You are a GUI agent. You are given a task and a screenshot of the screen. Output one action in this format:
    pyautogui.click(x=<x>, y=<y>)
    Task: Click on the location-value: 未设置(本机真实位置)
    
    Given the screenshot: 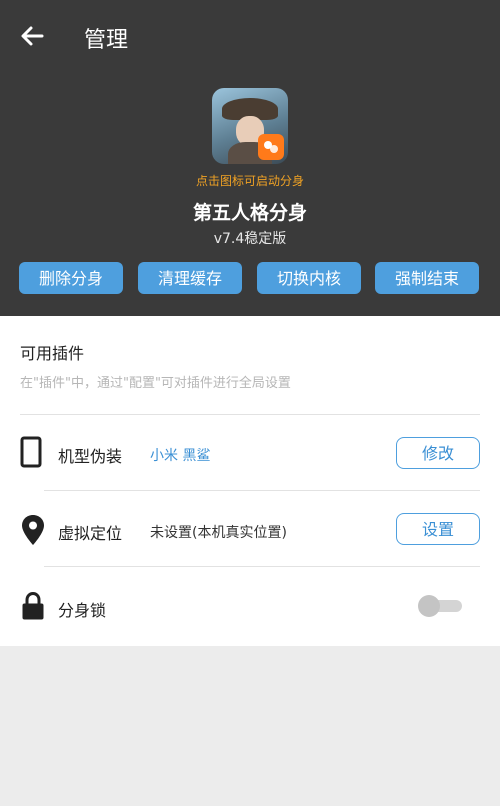 What is the action you would take?
    pyautogui.click(x=218, y=533)
    